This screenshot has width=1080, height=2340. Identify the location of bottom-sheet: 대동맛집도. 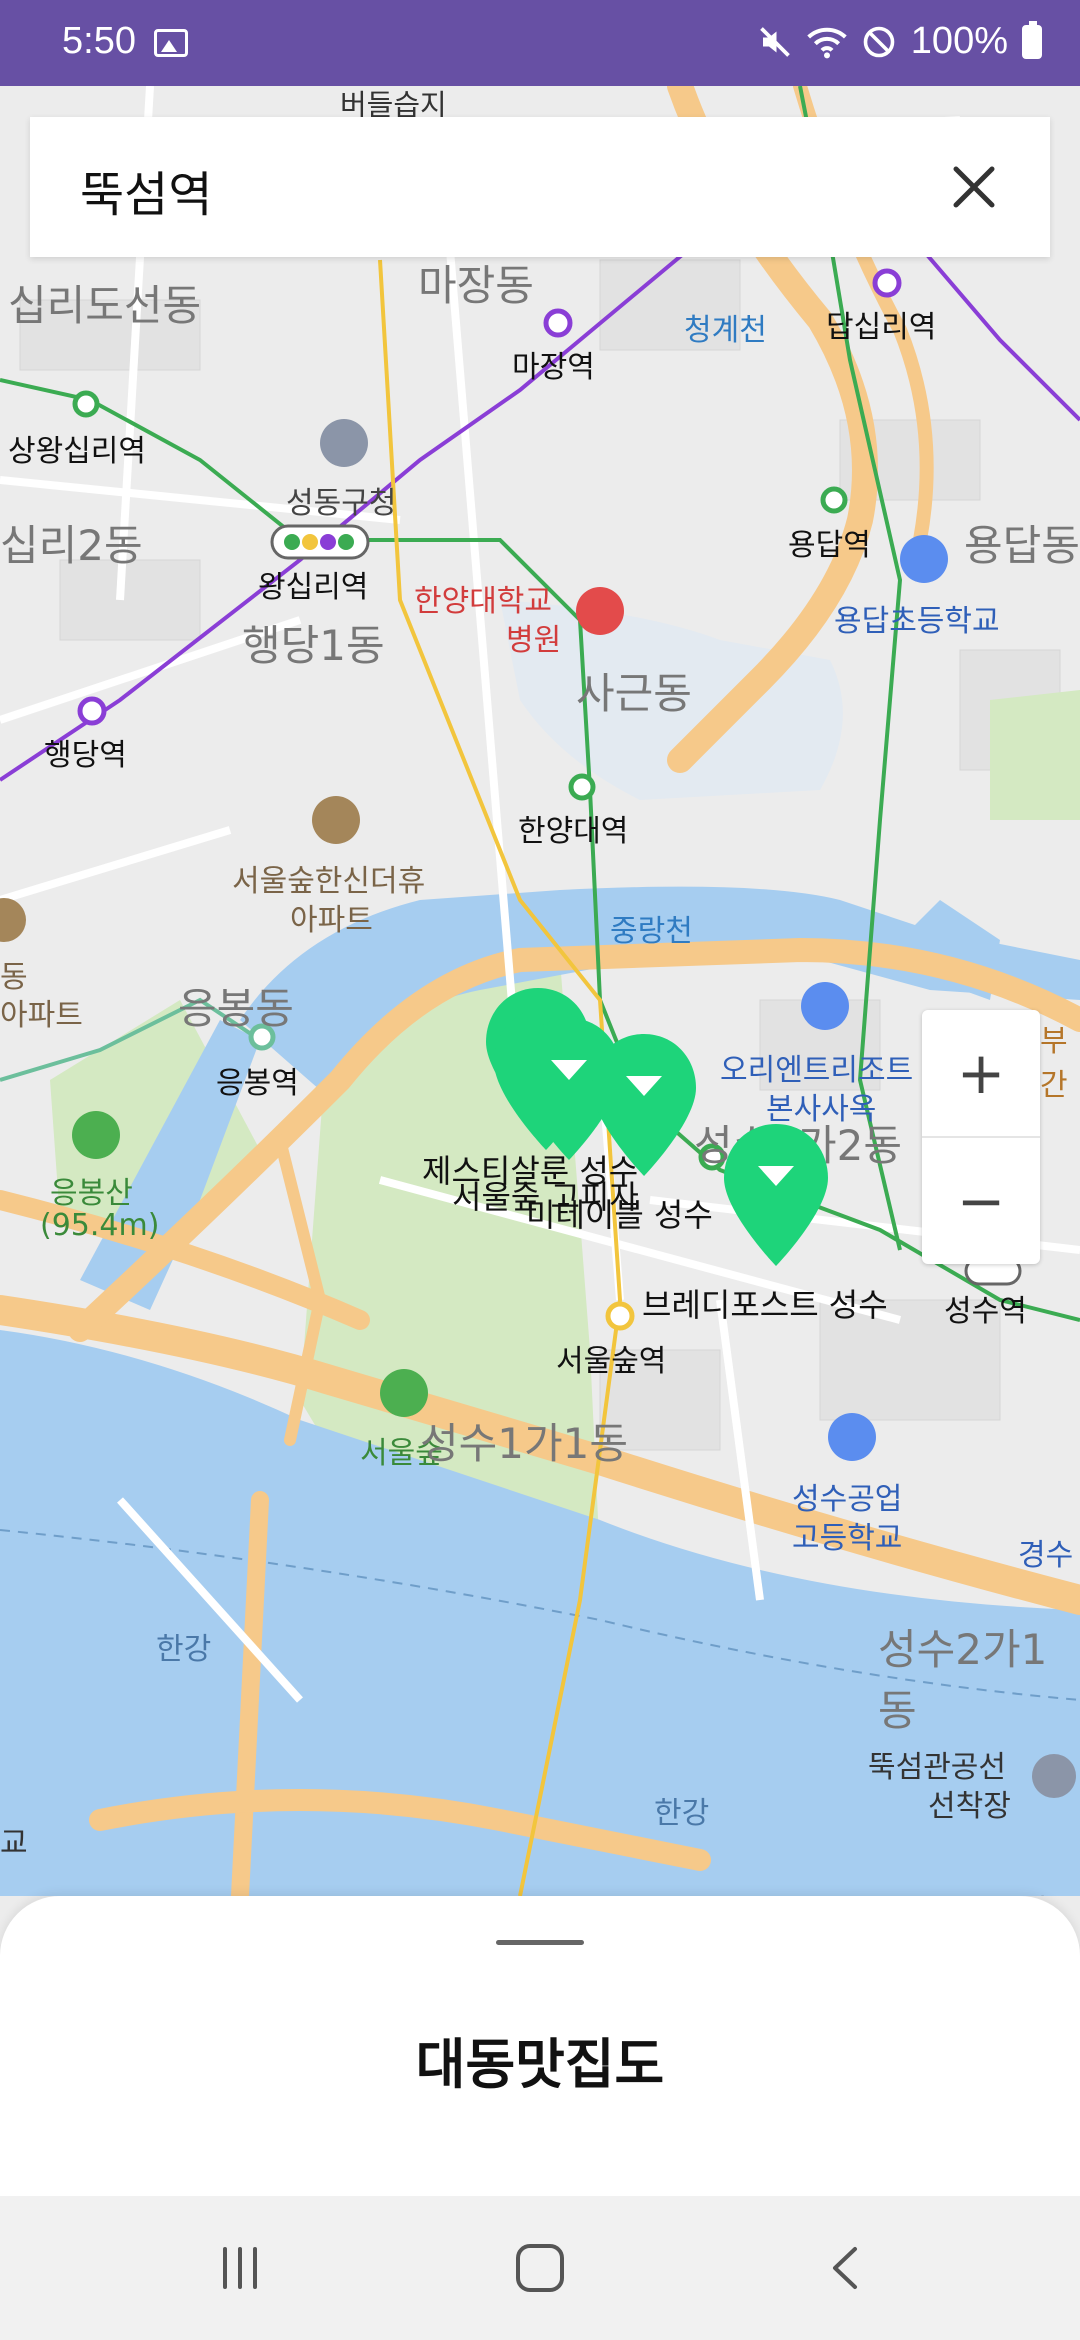
(540, 2046).